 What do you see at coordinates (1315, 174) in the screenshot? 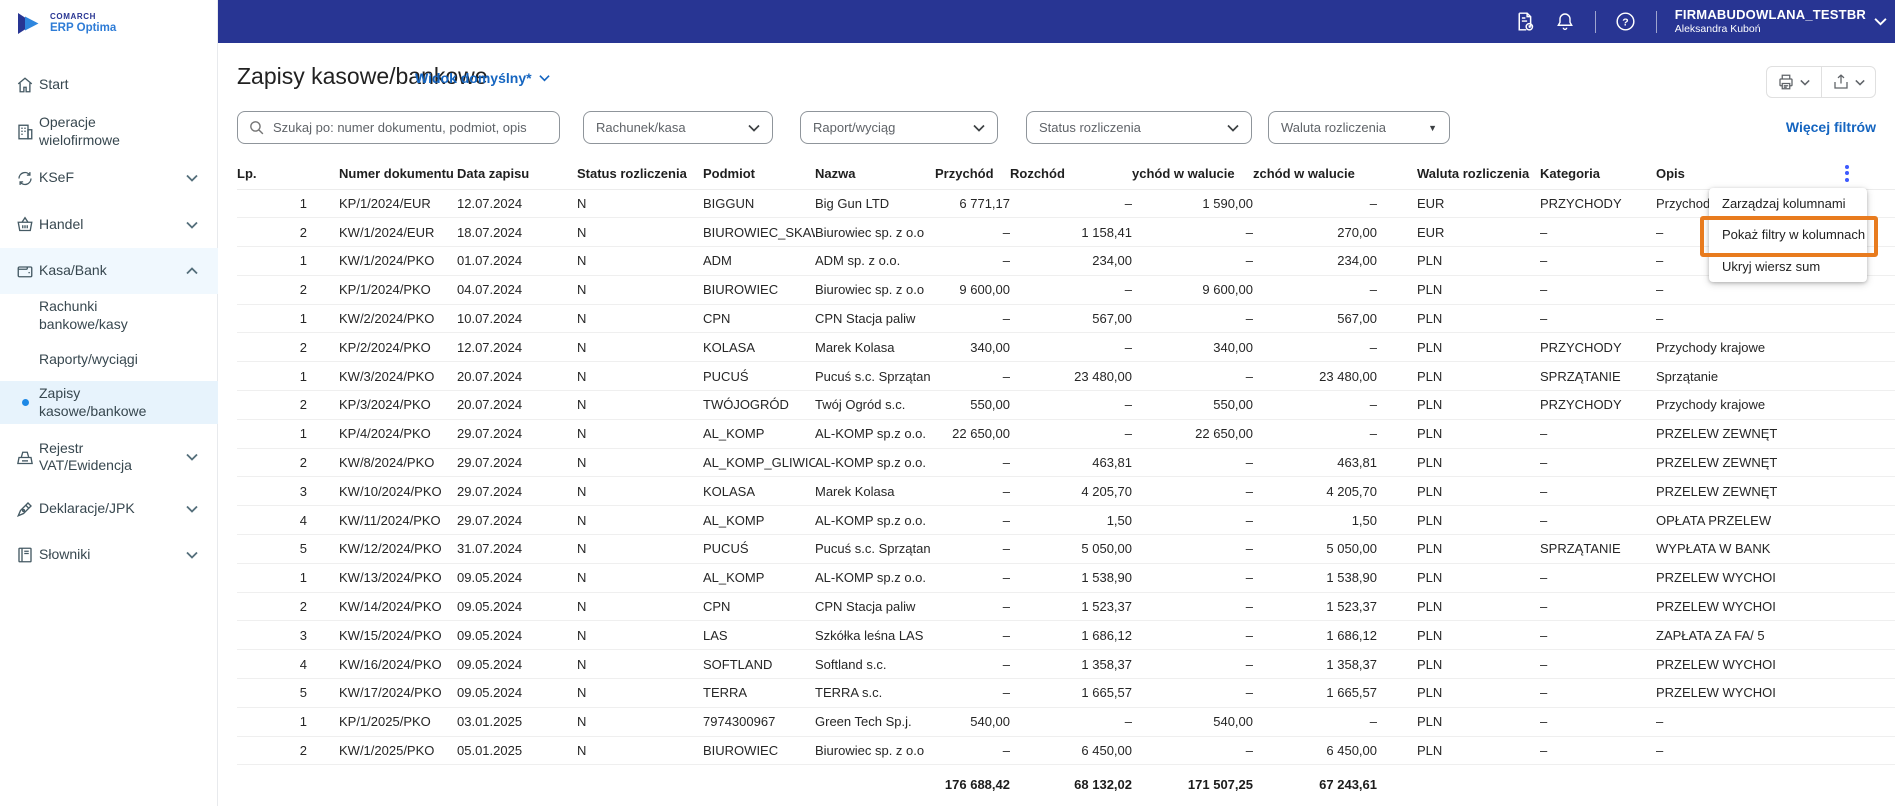
I see `column-header-rozchod_w_walucie: zchód w walucie` at bounding box center [1315, 174].